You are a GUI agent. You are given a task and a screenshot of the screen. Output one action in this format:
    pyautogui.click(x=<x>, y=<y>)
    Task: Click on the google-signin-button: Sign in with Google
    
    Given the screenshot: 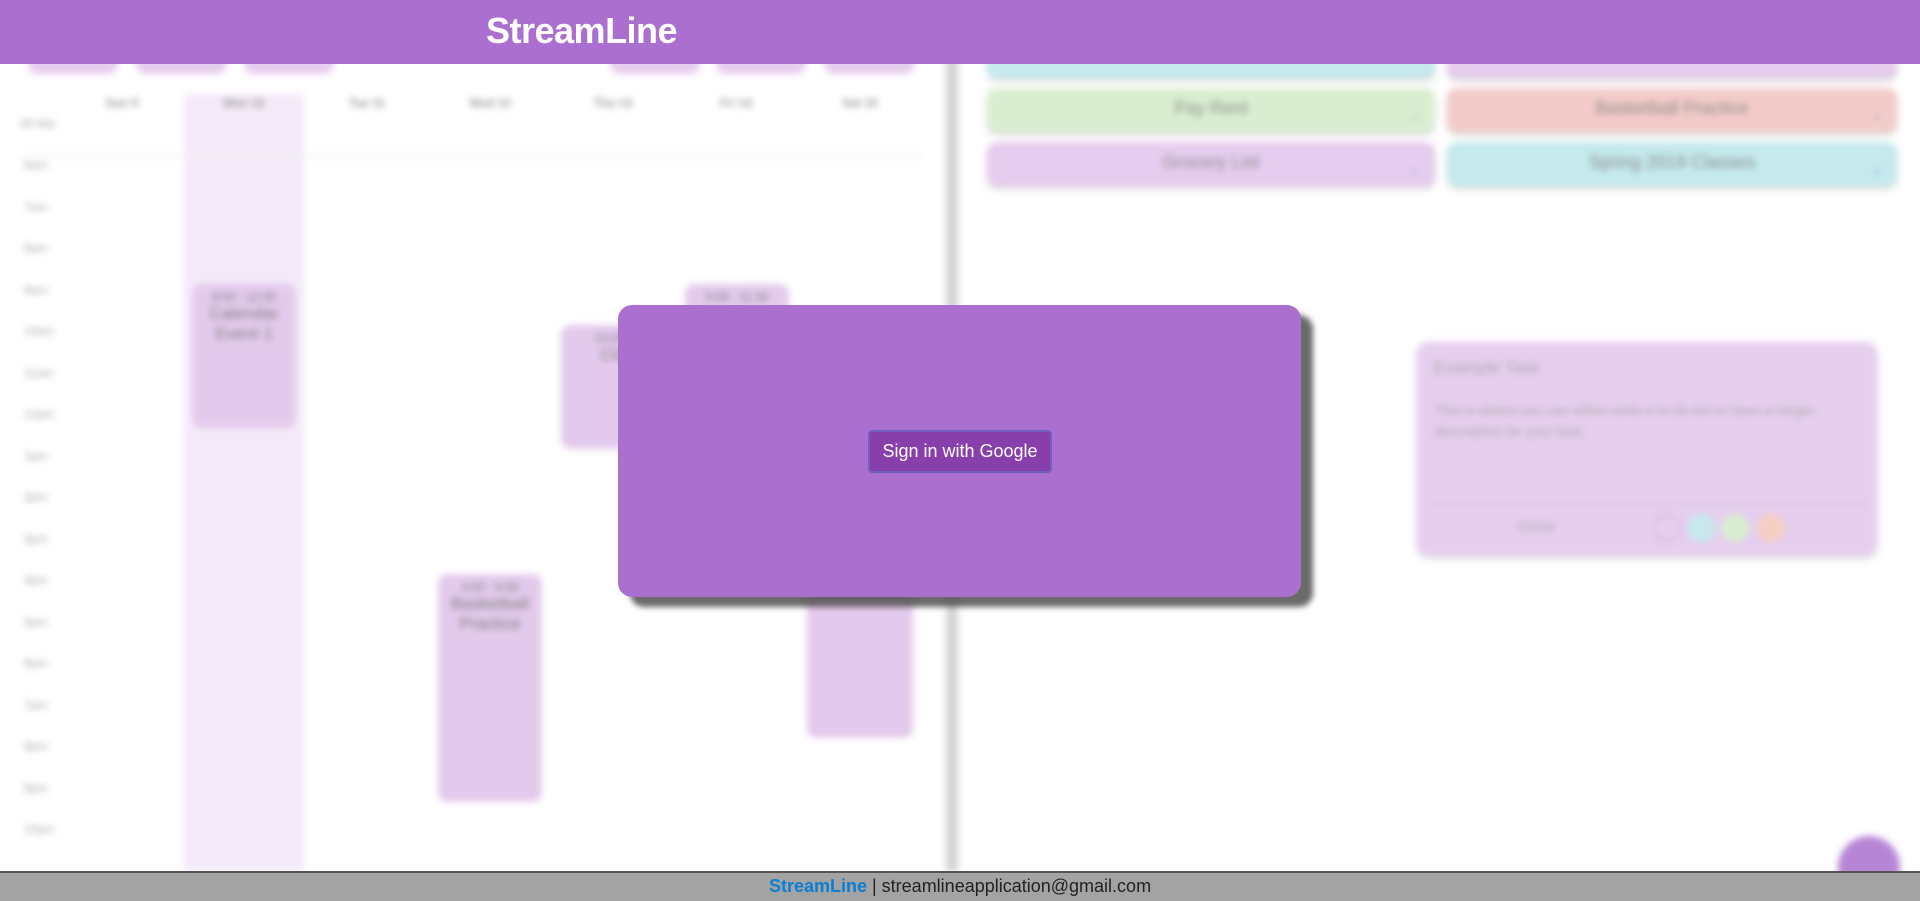 What is the action you would take?
    pyautogui.click(x=960, y=451)
    